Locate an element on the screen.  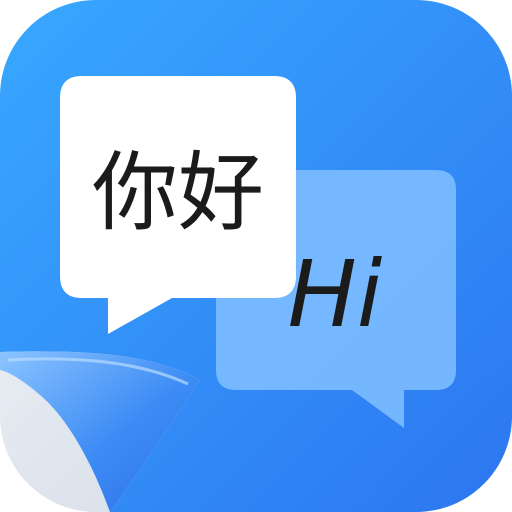
source-bubble-text: 你好 is located at coordinates (178, 193).